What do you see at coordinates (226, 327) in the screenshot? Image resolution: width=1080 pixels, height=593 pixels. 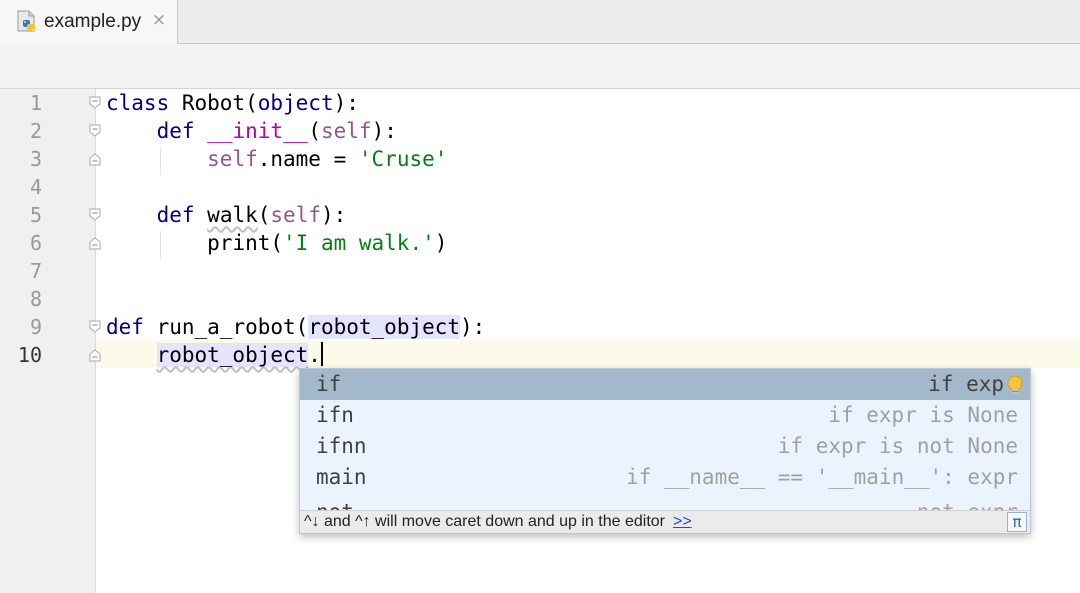 I see `code-text: run_a_robot(` at bounding box center [226, 327].